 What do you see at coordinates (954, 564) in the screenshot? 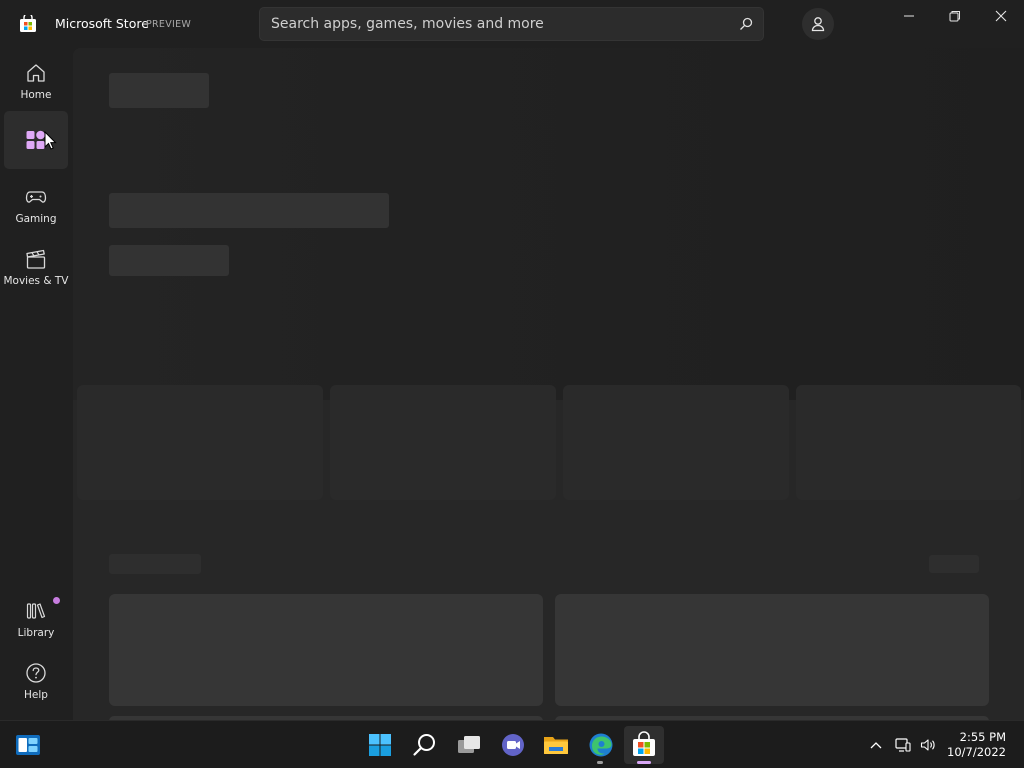
I see `skeleton-see-all` at bounding box center [954, 564].